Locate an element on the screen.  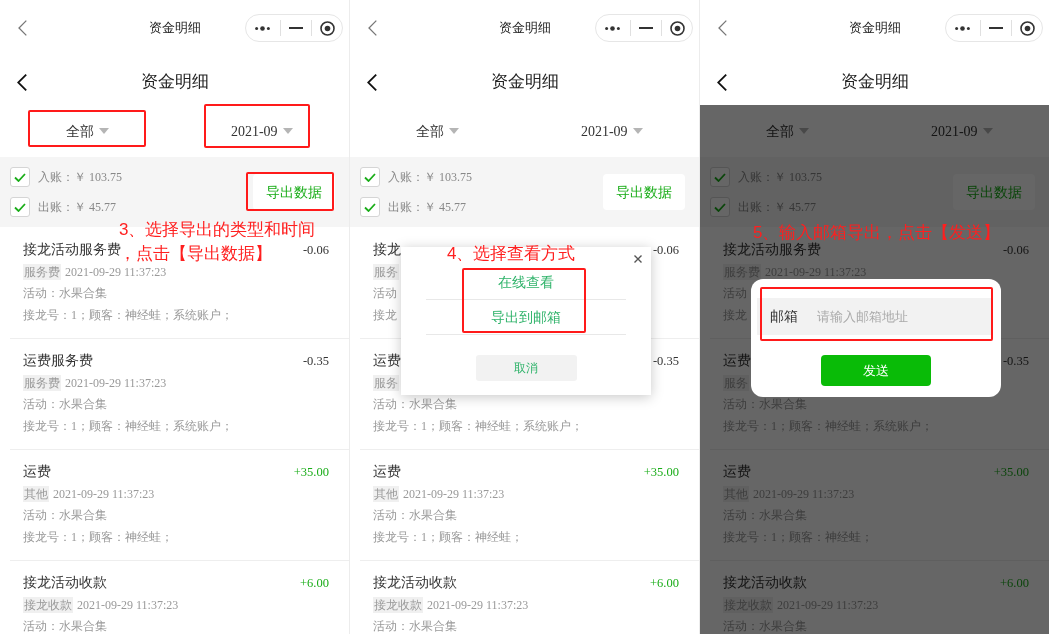
cancel-button: 取消 is located at coordinates (526, 368).